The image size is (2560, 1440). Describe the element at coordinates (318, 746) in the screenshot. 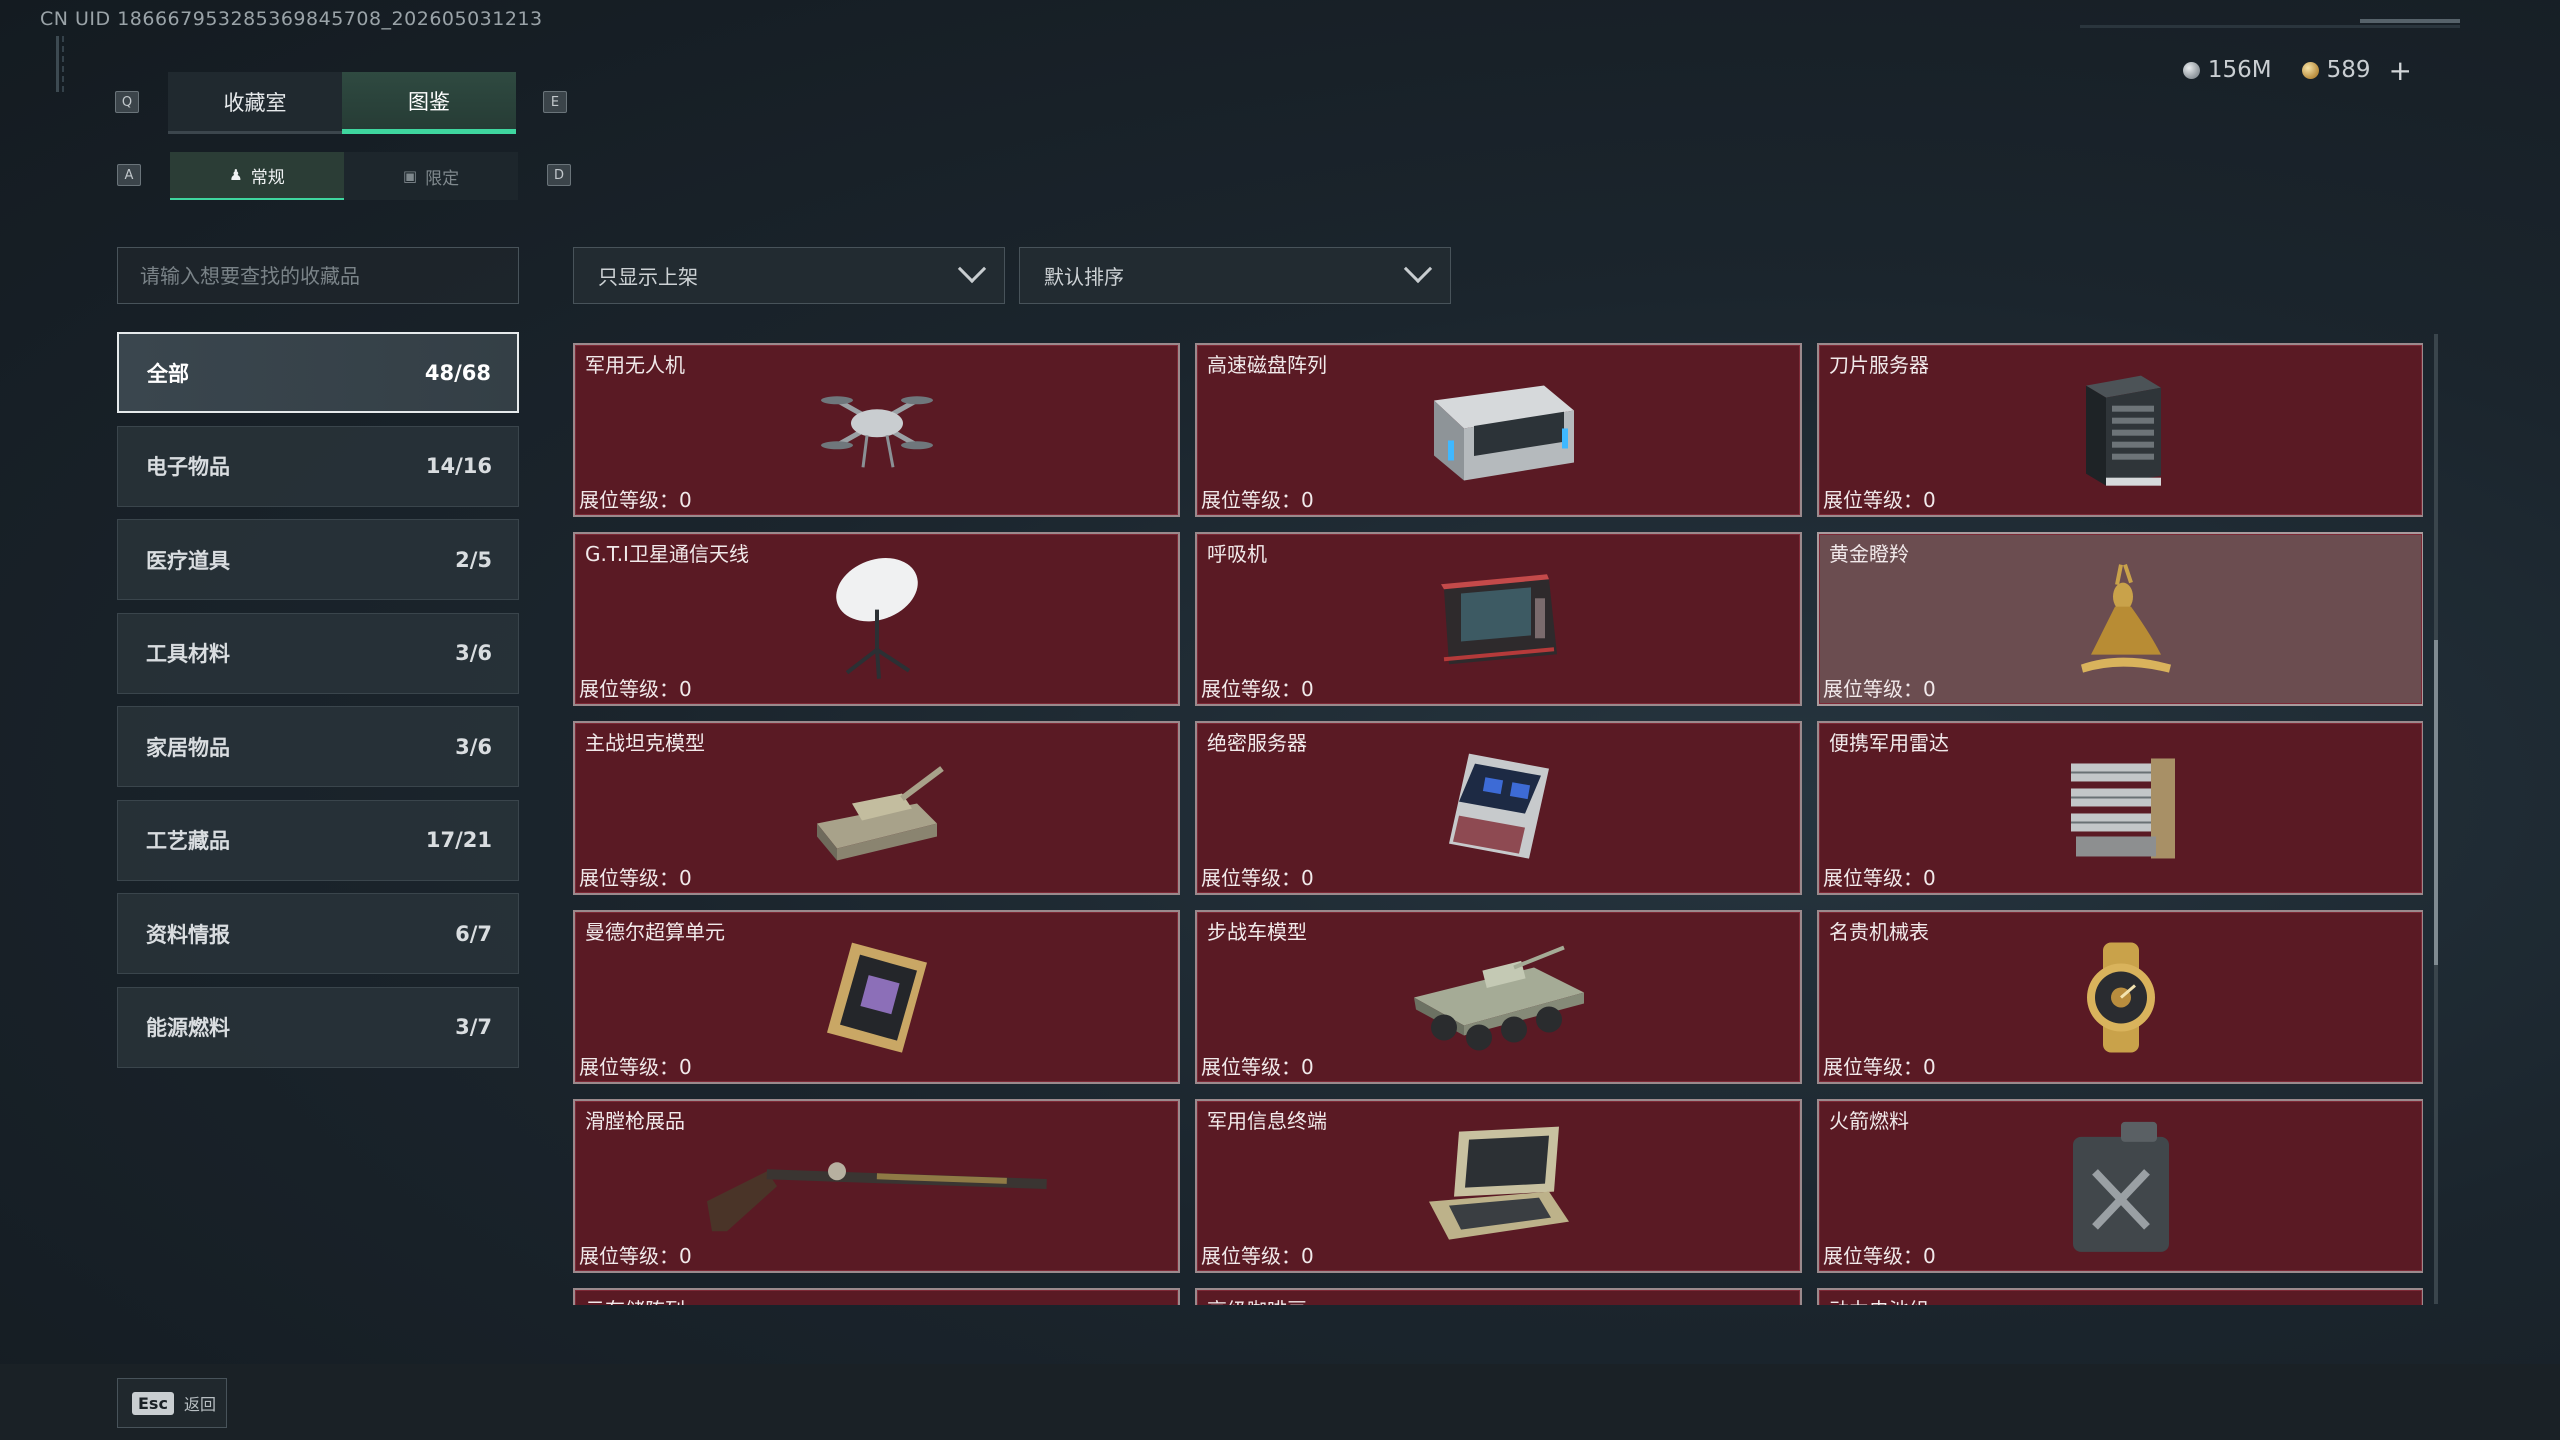

I see `category-household: 家居物品 3/6` at that location.